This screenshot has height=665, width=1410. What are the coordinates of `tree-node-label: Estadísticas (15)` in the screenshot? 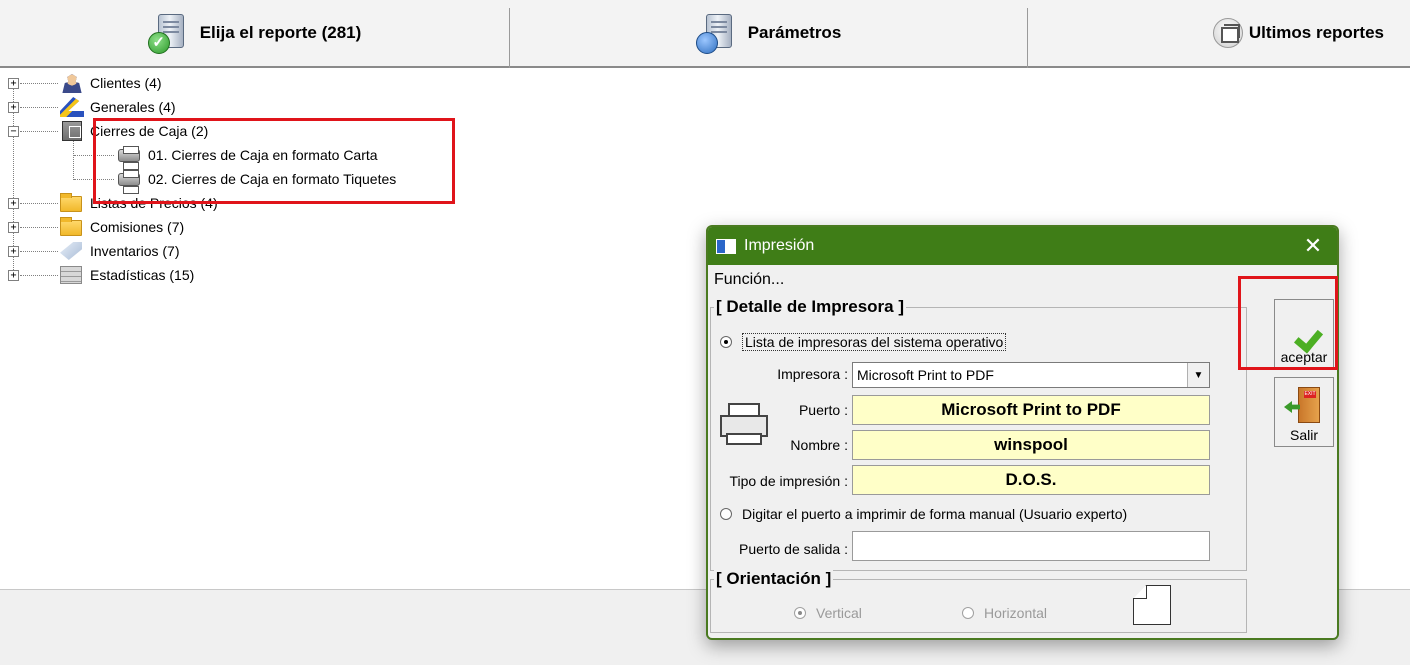 It's located at (142, 275).